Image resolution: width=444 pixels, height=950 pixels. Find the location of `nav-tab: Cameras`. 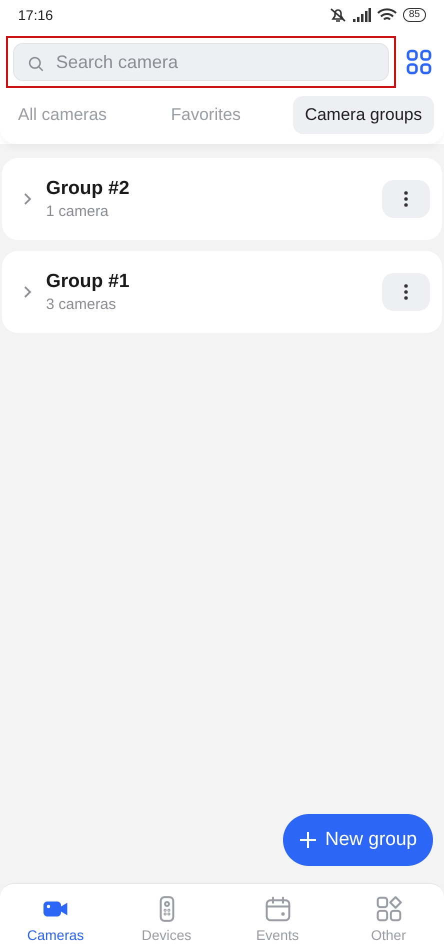

nav-tab: Cameras is located at coordinates (55, 917).